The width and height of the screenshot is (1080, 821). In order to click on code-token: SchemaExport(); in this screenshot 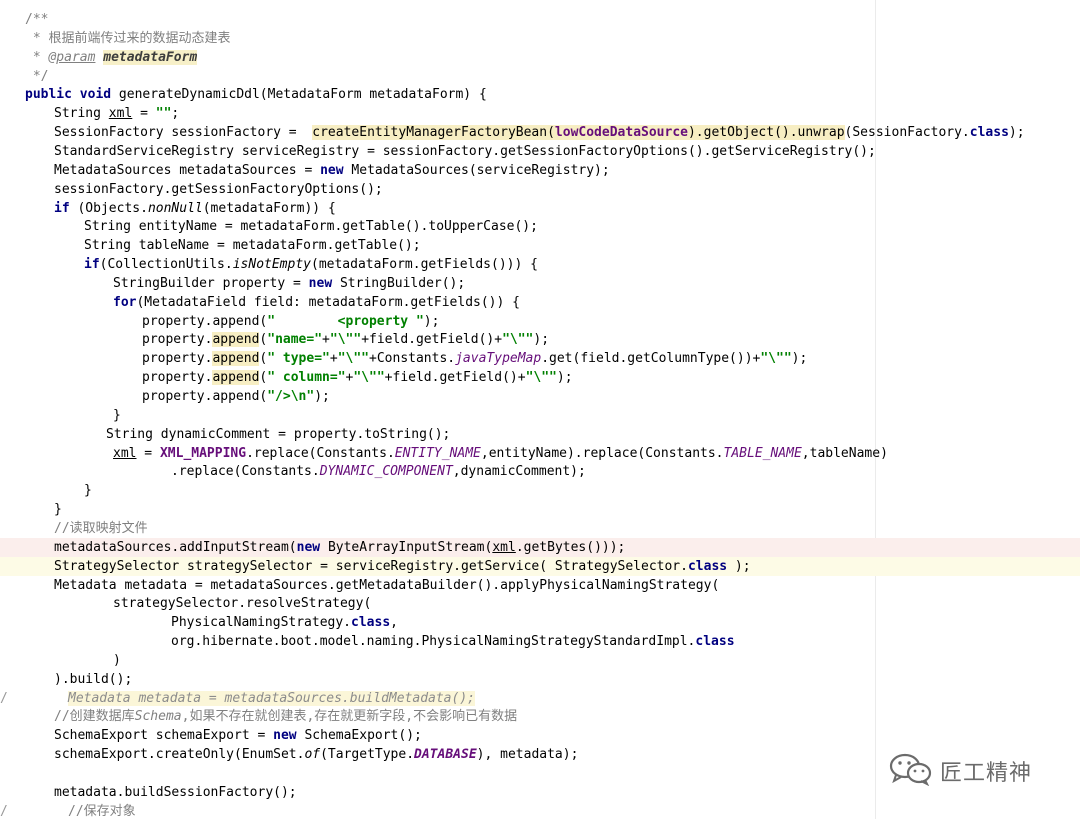, I will do `click(363, 736)`.